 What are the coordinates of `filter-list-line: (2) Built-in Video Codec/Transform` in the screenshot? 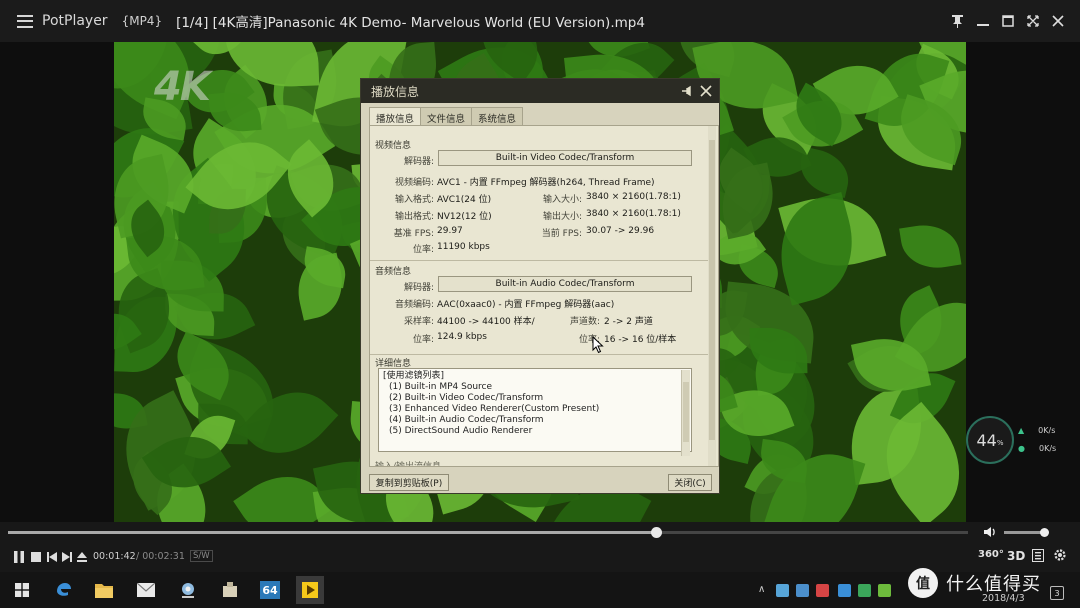 It's located at (466, 398).